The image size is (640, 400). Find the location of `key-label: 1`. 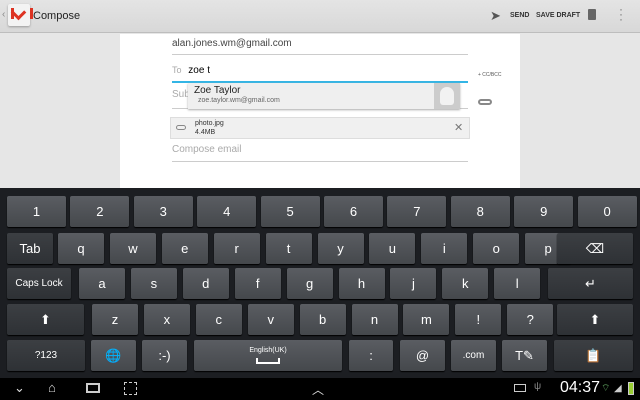

key-label: 1 is located at coordinates (36, 211).